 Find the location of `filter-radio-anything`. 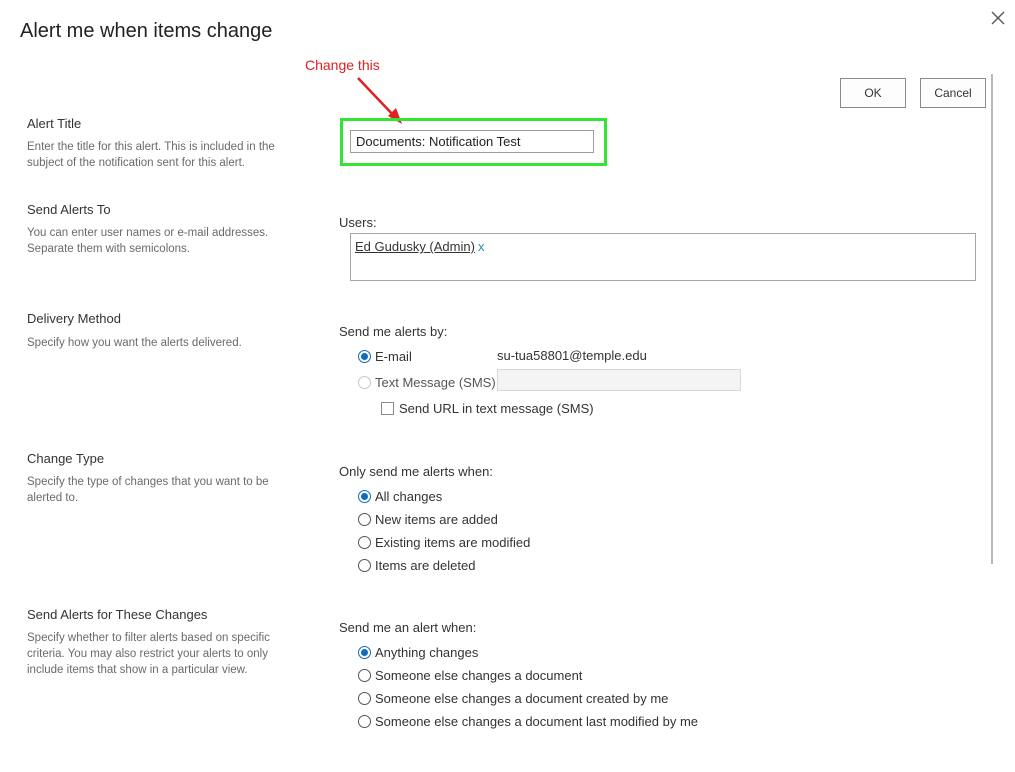

filter-radio-anything is located at coordinates (364, 652).